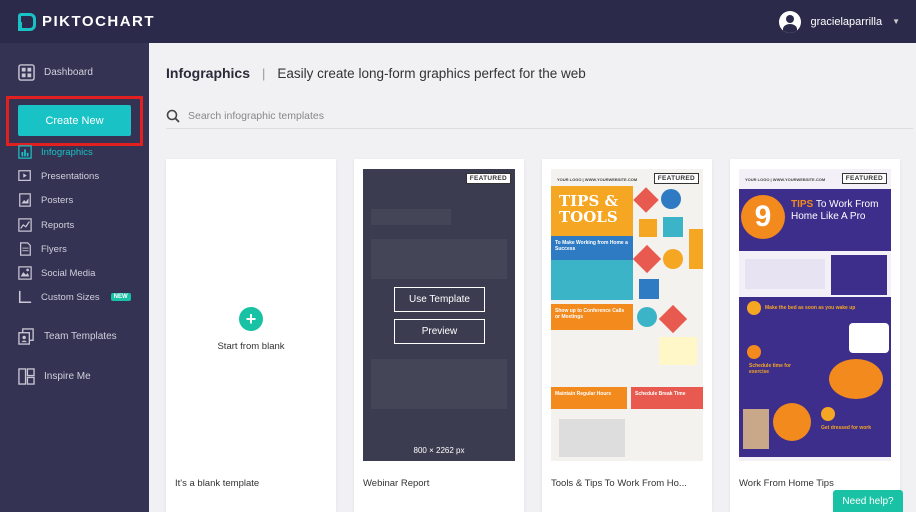 This screenshot has height=512, width=916. I want to click on sidebar-item-team-templates: Team Templates, so click(67, 336).